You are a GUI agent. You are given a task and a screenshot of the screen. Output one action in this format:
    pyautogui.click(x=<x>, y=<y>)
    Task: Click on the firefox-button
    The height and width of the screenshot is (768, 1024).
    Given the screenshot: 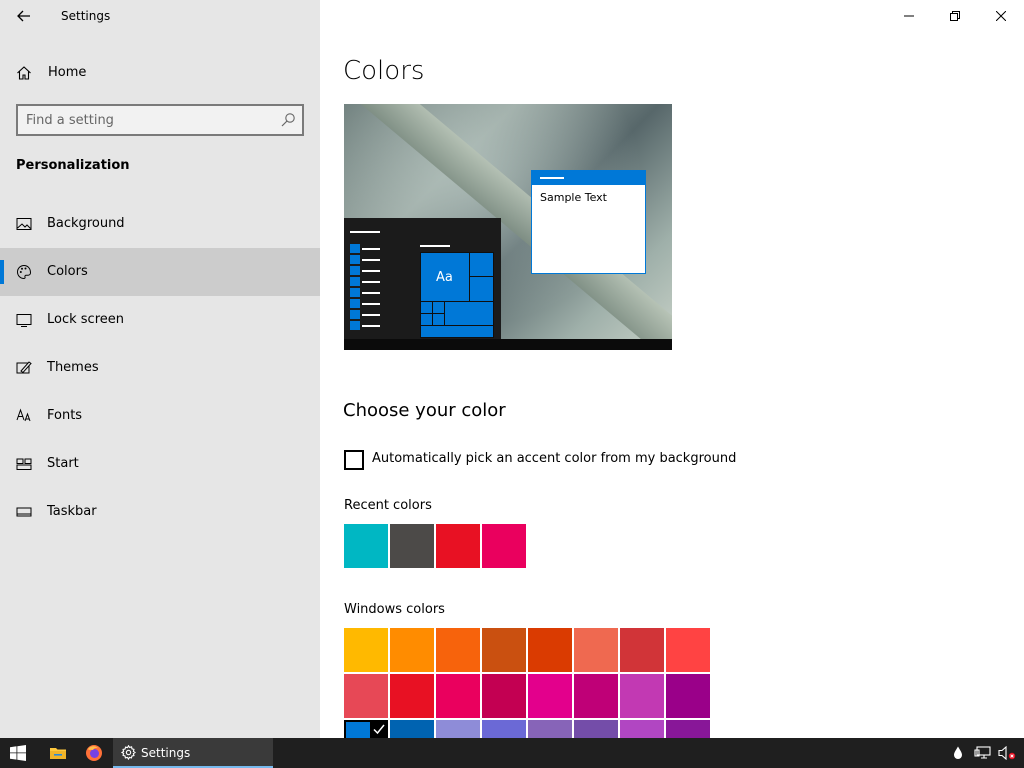 What is the action you would take?
    pyautogui.click(x=94, y=753)
    